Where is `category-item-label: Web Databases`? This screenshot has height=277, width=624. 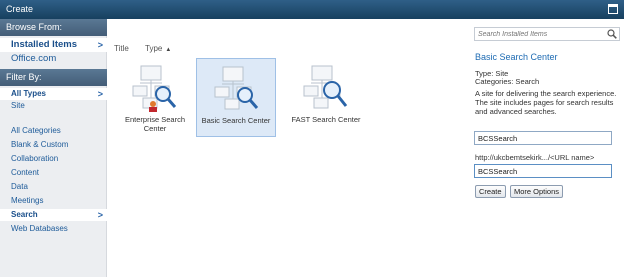
category-item-label: Web Databases is located at coordinates (39, 228).